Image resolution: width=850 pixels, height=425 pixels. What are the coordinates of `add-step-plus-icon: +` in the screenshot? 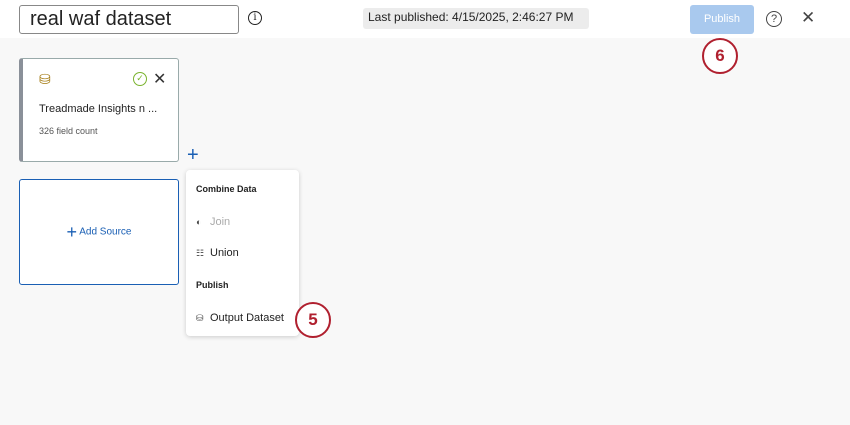 It's located at (193, 155).